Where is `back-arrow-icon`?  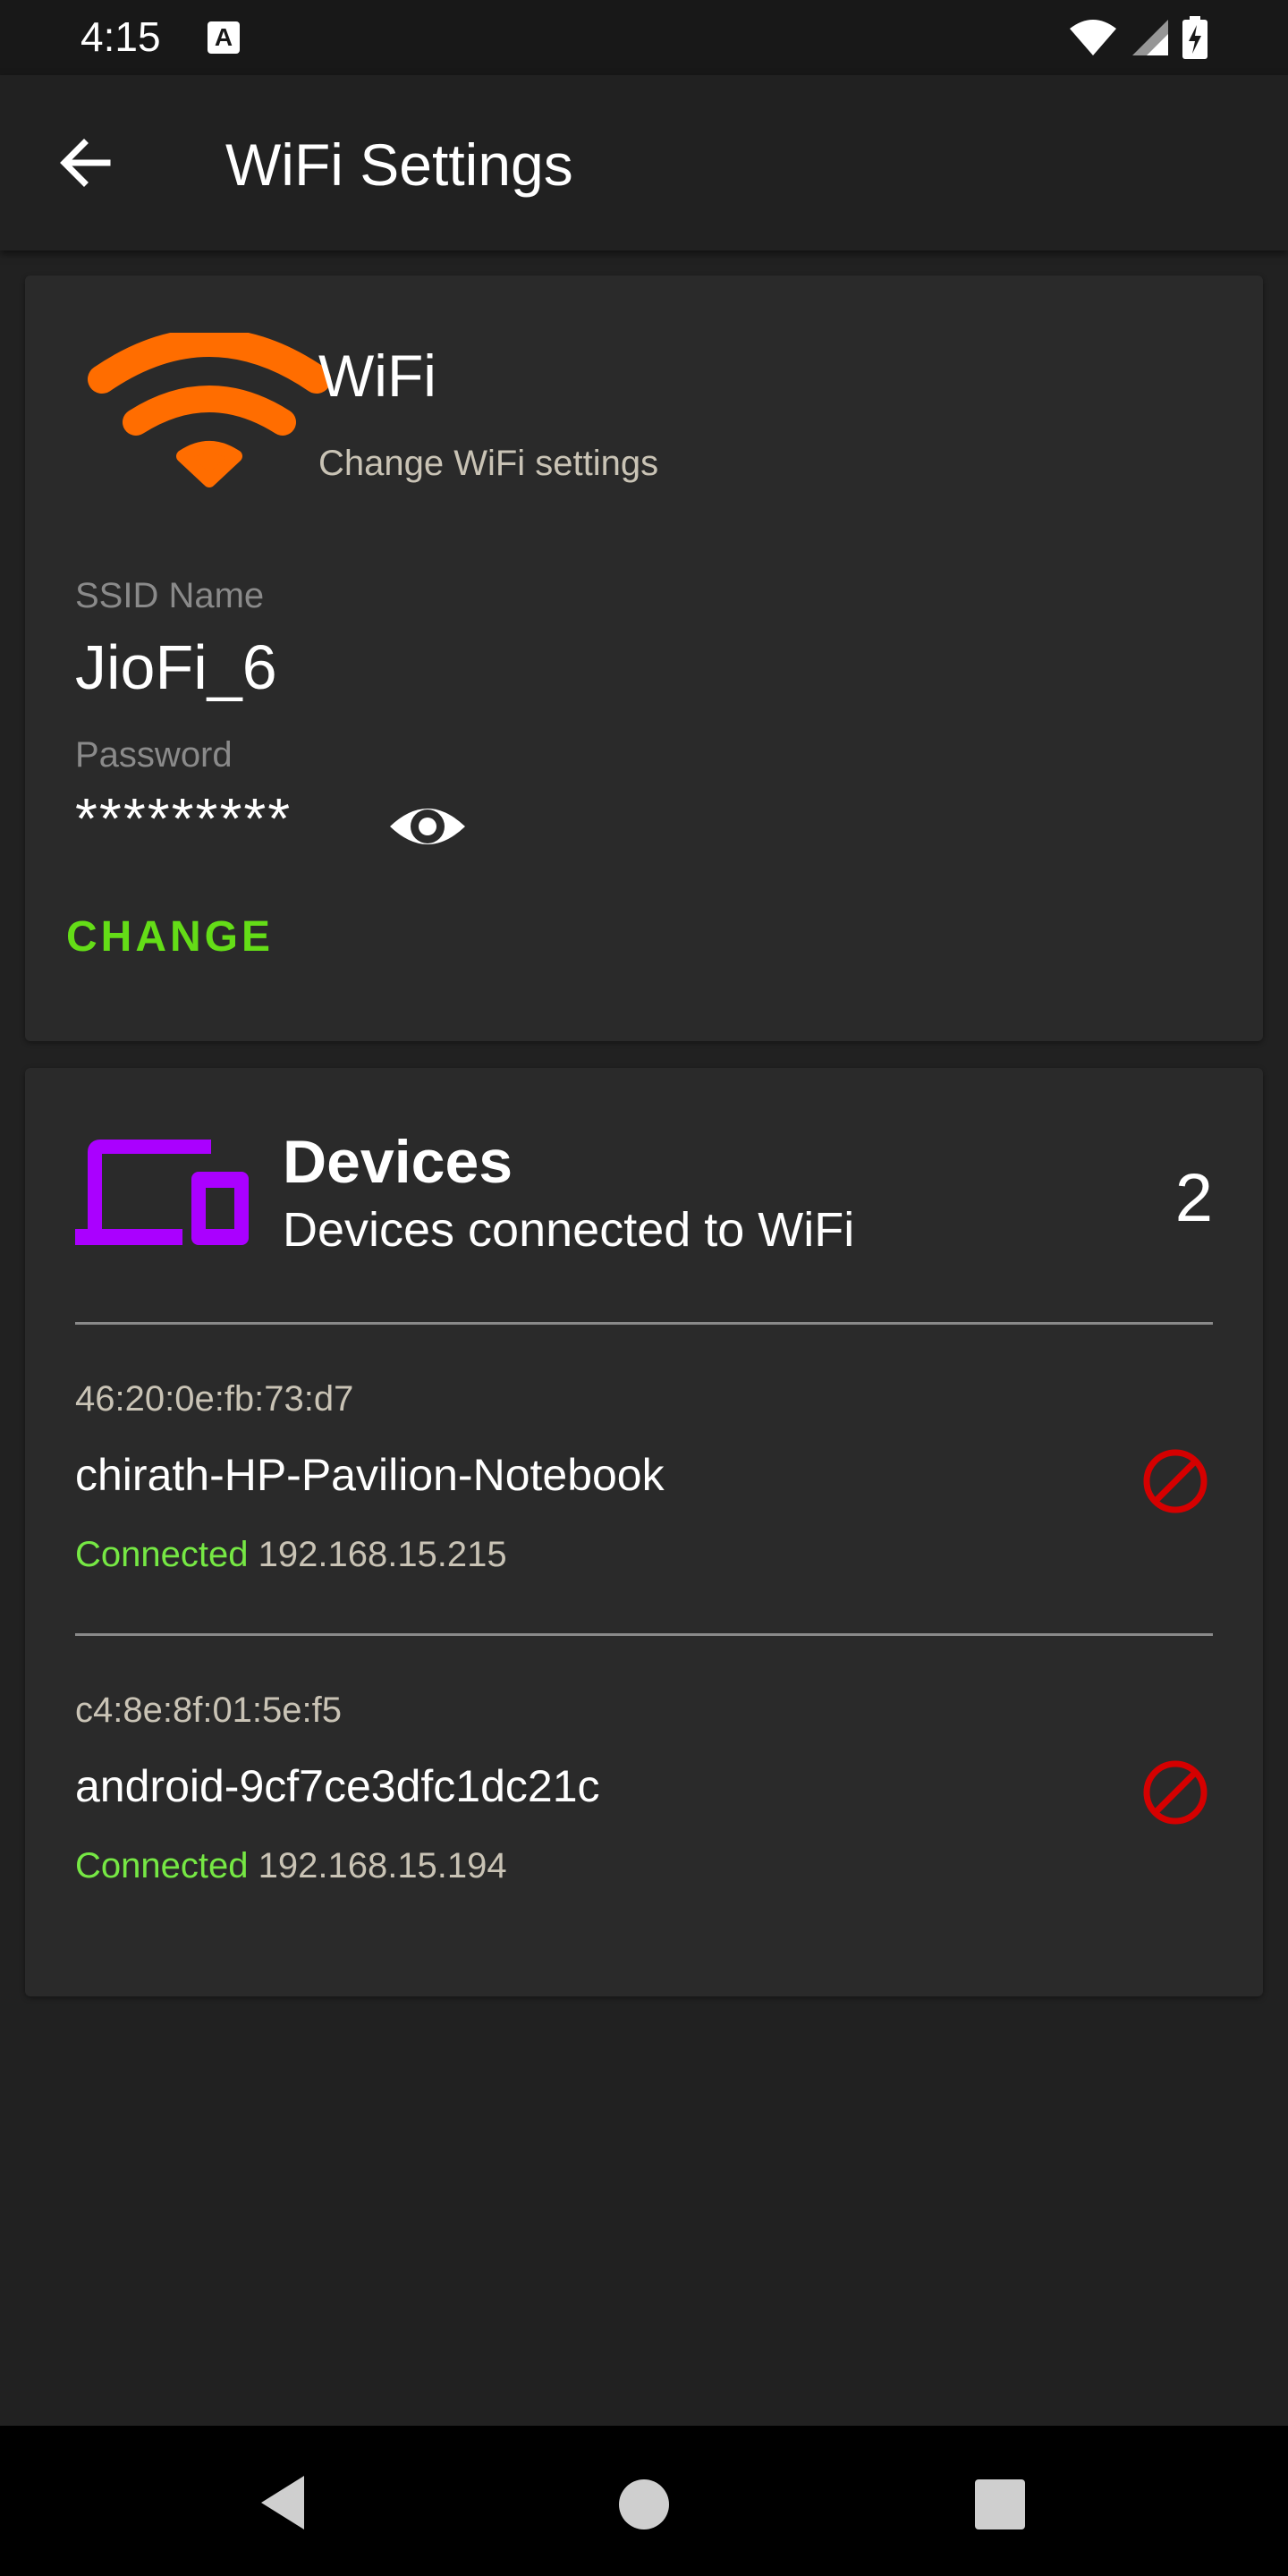 back-arrow-icon is located at coordinates (86, 163).